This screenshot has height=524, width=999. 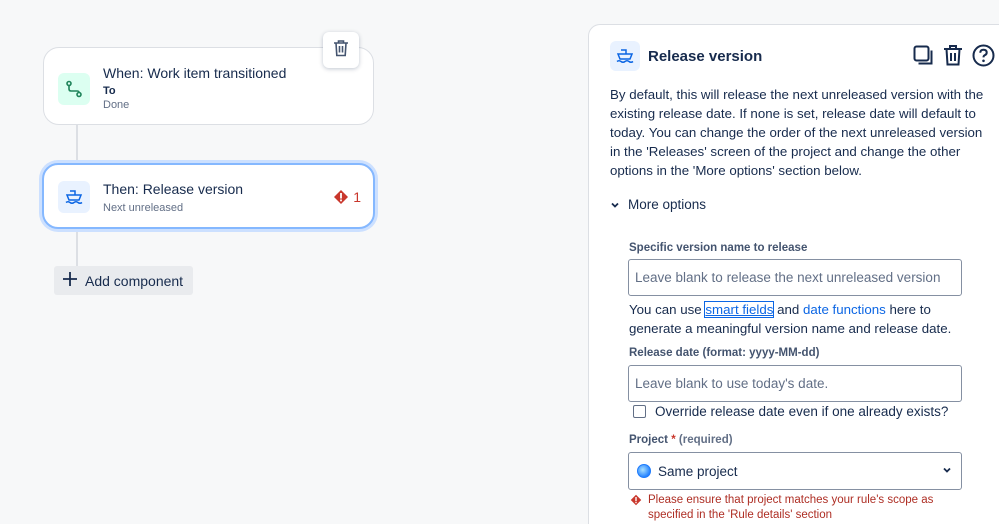 I want to click on panel-actions, so click(x=953, y=55).